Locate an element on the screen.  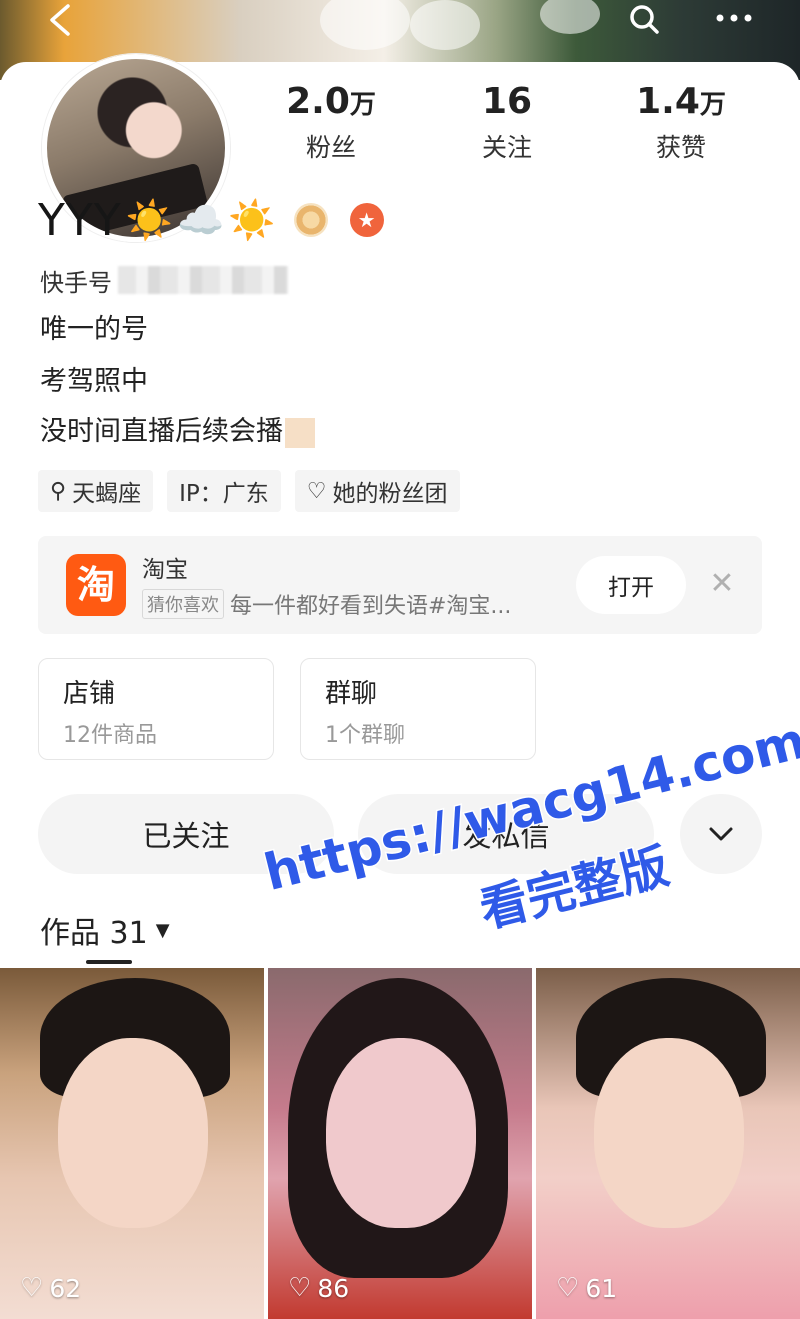
stat-following: 16 关注 is located at coordinates (507, 122).